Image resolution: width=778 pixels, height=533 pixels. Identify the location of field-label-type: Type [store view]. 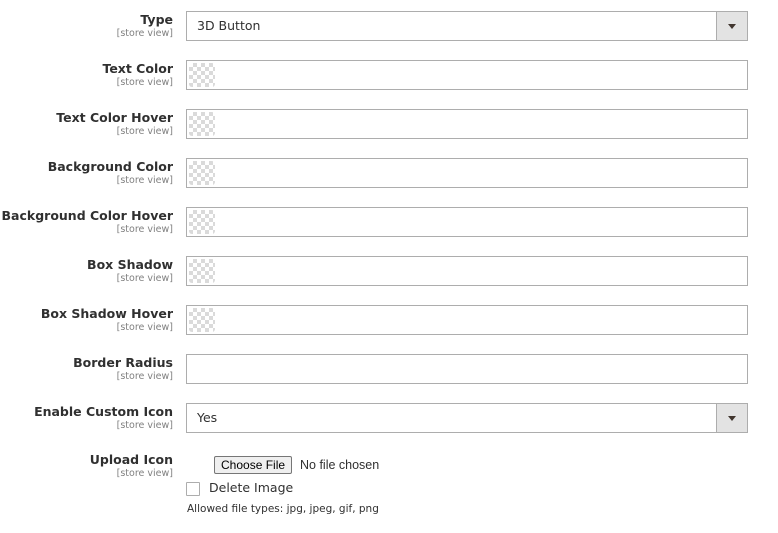
(145, 26).